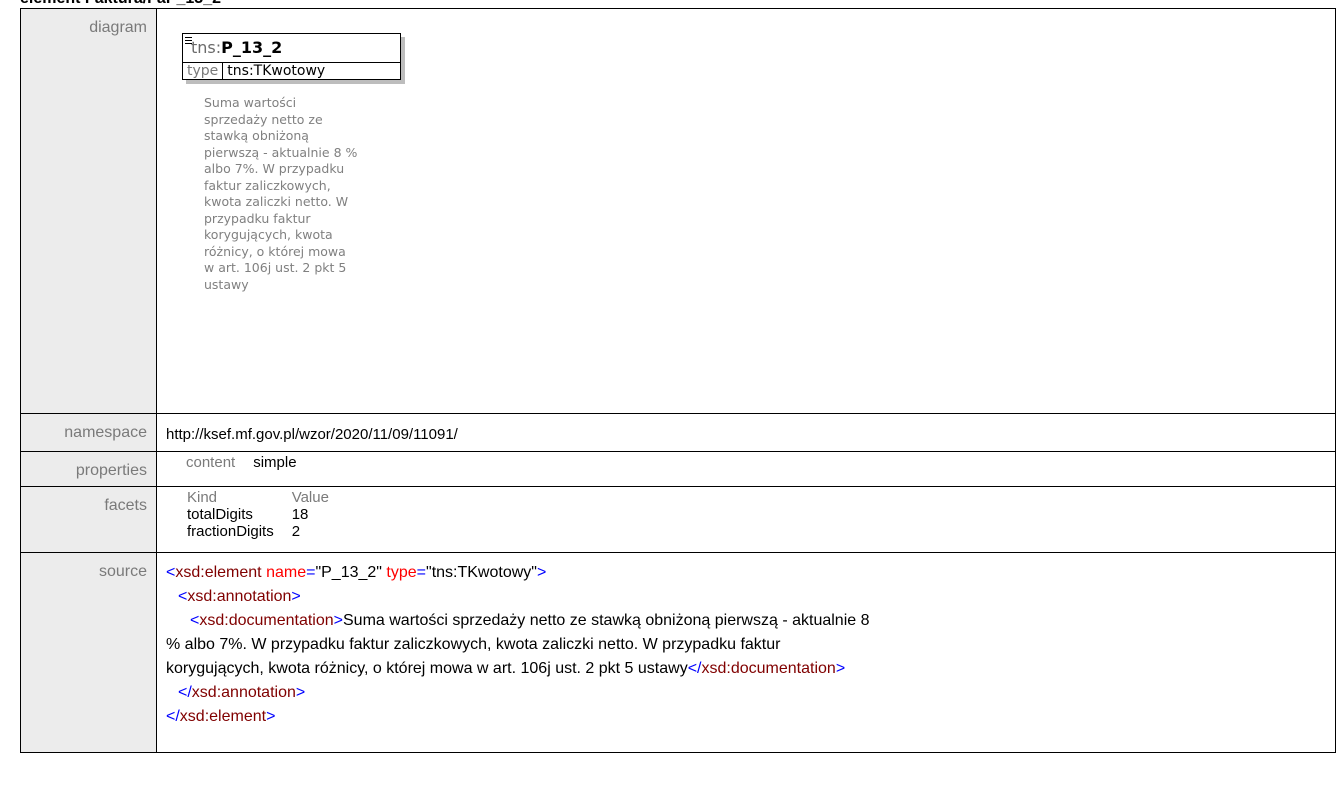  I want to click on doc-line: faktur zaliczkowych,, so click(267, 185).